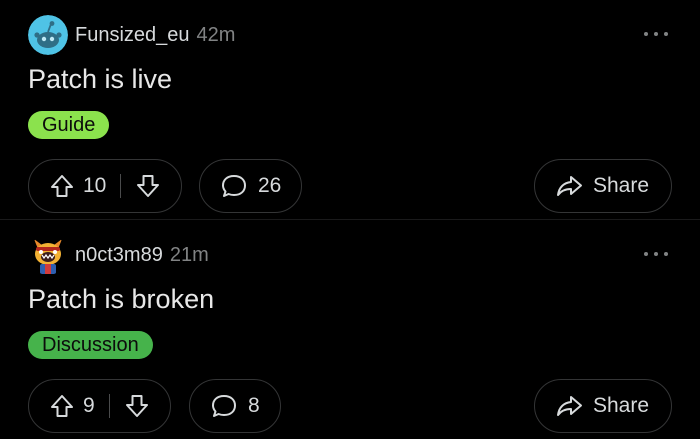 The width and height of the screenshot is (700, 439). What do you see at coordinates (95, 185) in the screenshot?
I see `vote-count: 10` at bounding box center [95, 185].